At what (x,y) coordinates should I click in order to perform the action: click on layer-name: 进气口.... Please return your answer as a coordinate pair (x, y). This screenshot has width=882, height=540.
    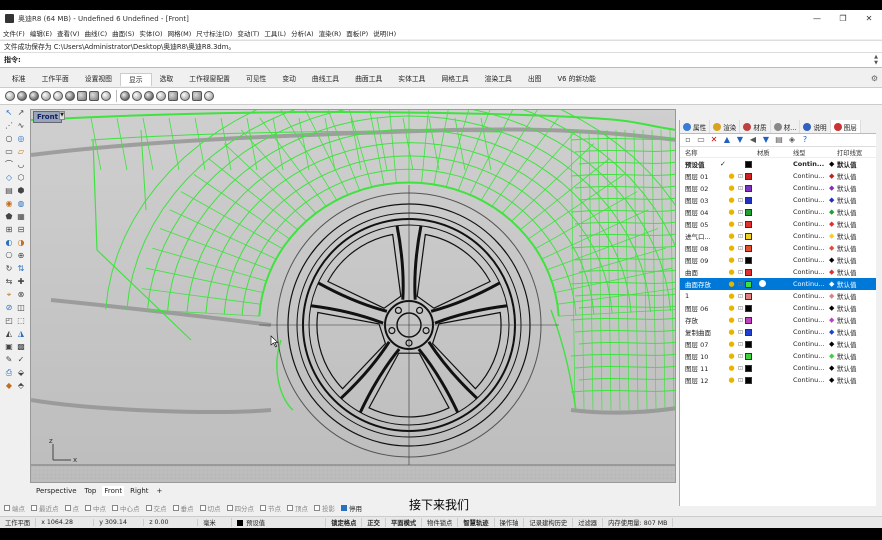
    Looking at the image, I should click on (700, 236).